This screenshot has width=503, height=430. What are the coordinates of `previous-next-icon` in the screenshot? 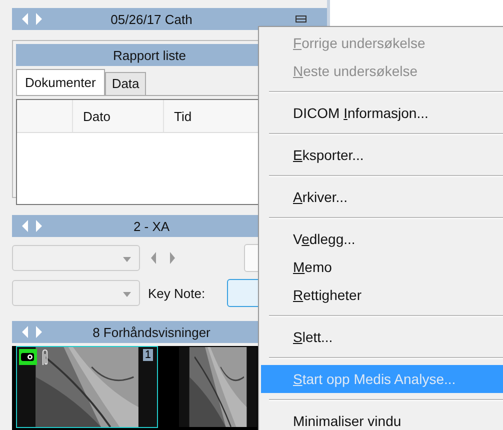 It's located at (163, 258).